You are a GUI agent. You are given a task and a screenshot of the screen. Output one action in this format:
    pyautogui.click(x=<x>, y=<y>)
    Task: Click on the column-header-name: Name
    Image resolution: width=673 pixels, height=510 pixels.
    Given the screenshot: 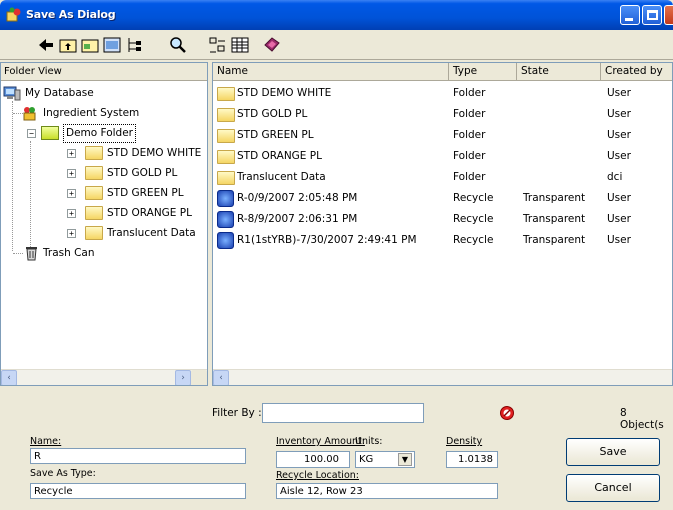 What is the action you would take?
    pyautogui.click(x=331, y=72)
    